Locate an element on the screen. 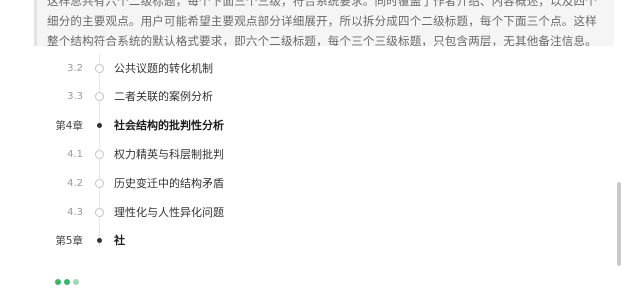  outline-chapter: 第5章 社 is located at coordinates (300, 240).